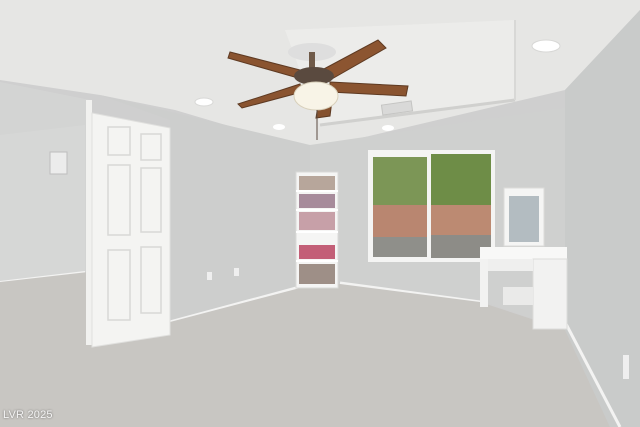 Image resolution: width=640 pixels, height=427 pixels. I want to click on window, so click(431, 206).